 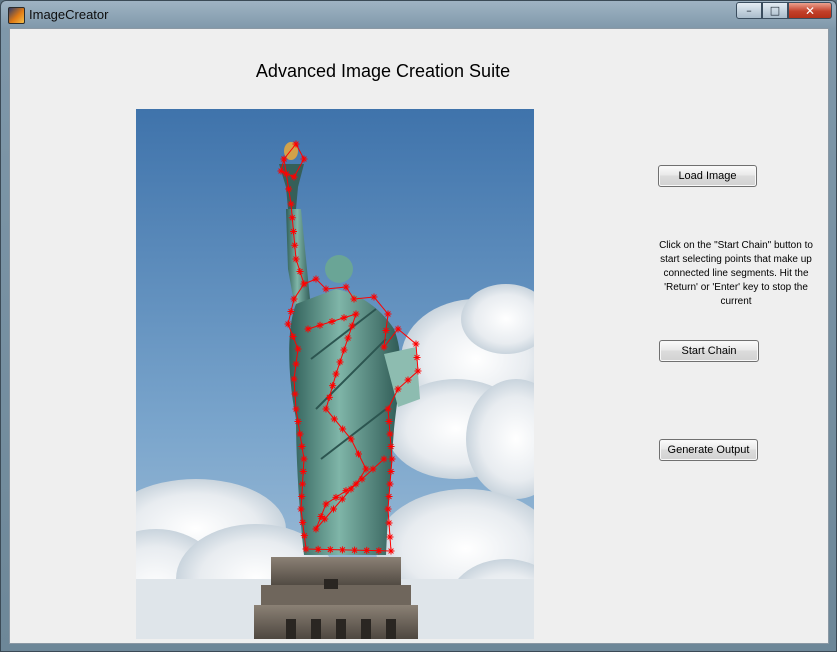 I want to click on start-chain-button: Start Chain, so click(x=709, y=351).